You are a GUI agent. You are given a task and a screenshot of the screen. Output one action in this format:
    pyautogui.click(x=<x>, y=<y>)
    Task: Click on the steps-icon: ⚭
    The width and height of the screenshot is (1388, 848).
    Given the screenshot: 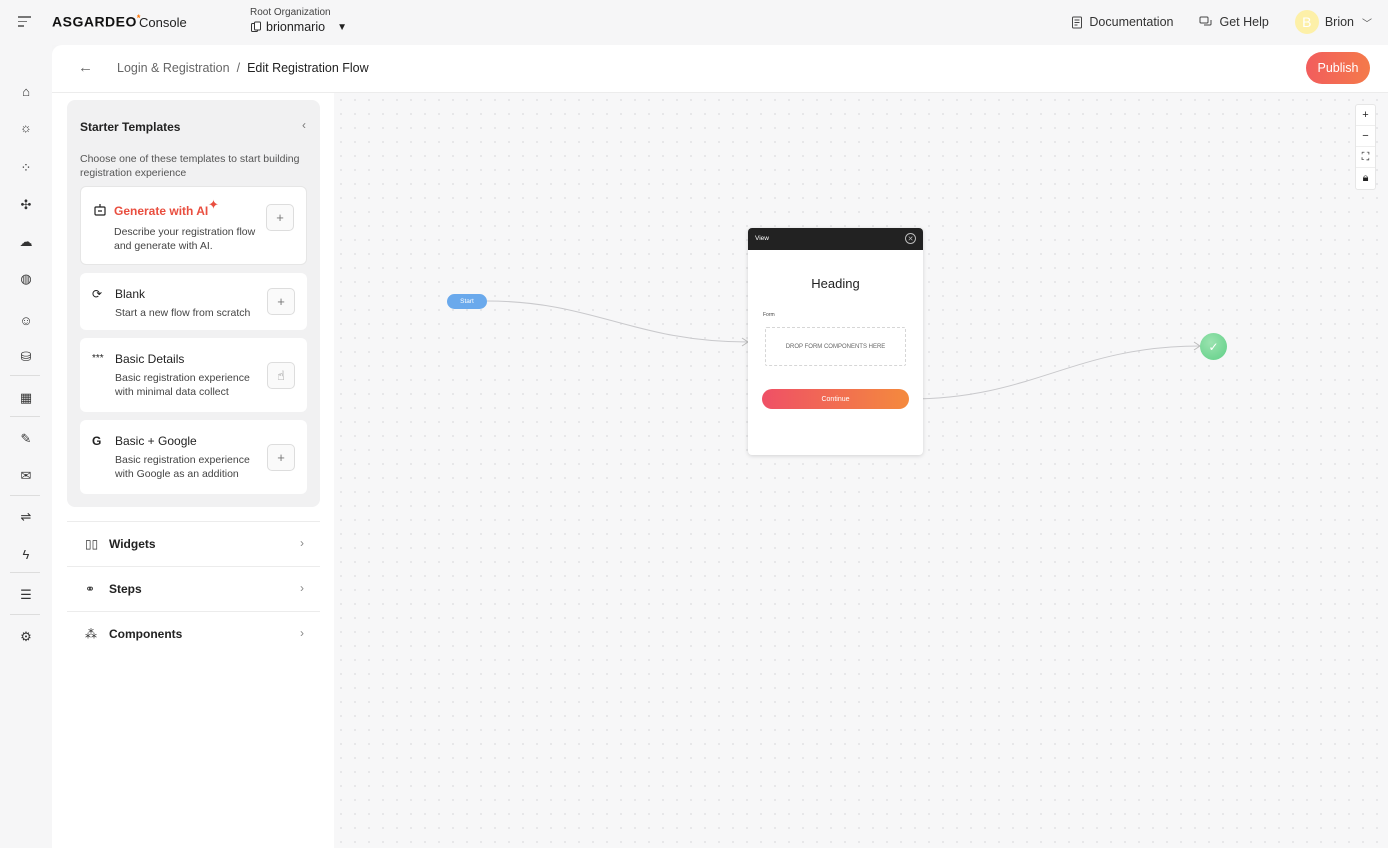 What is the action you would take?
    pyautogui.click(x=90, y=589)
    